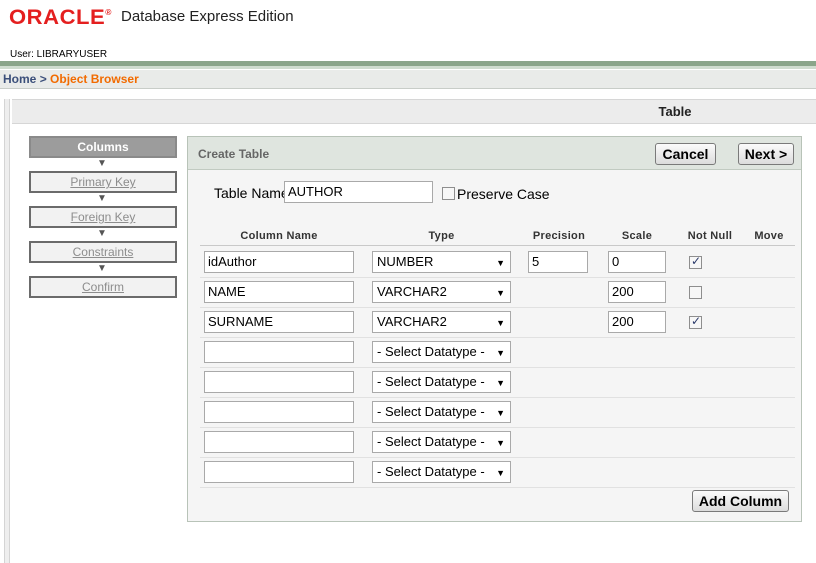 Image resolution: width=816 pixels, height=563 pixels. What do you see at coordinates (448, 193) in the screenshot?
I see `preserve-case-checkbox` at bounding box center [448, 193].